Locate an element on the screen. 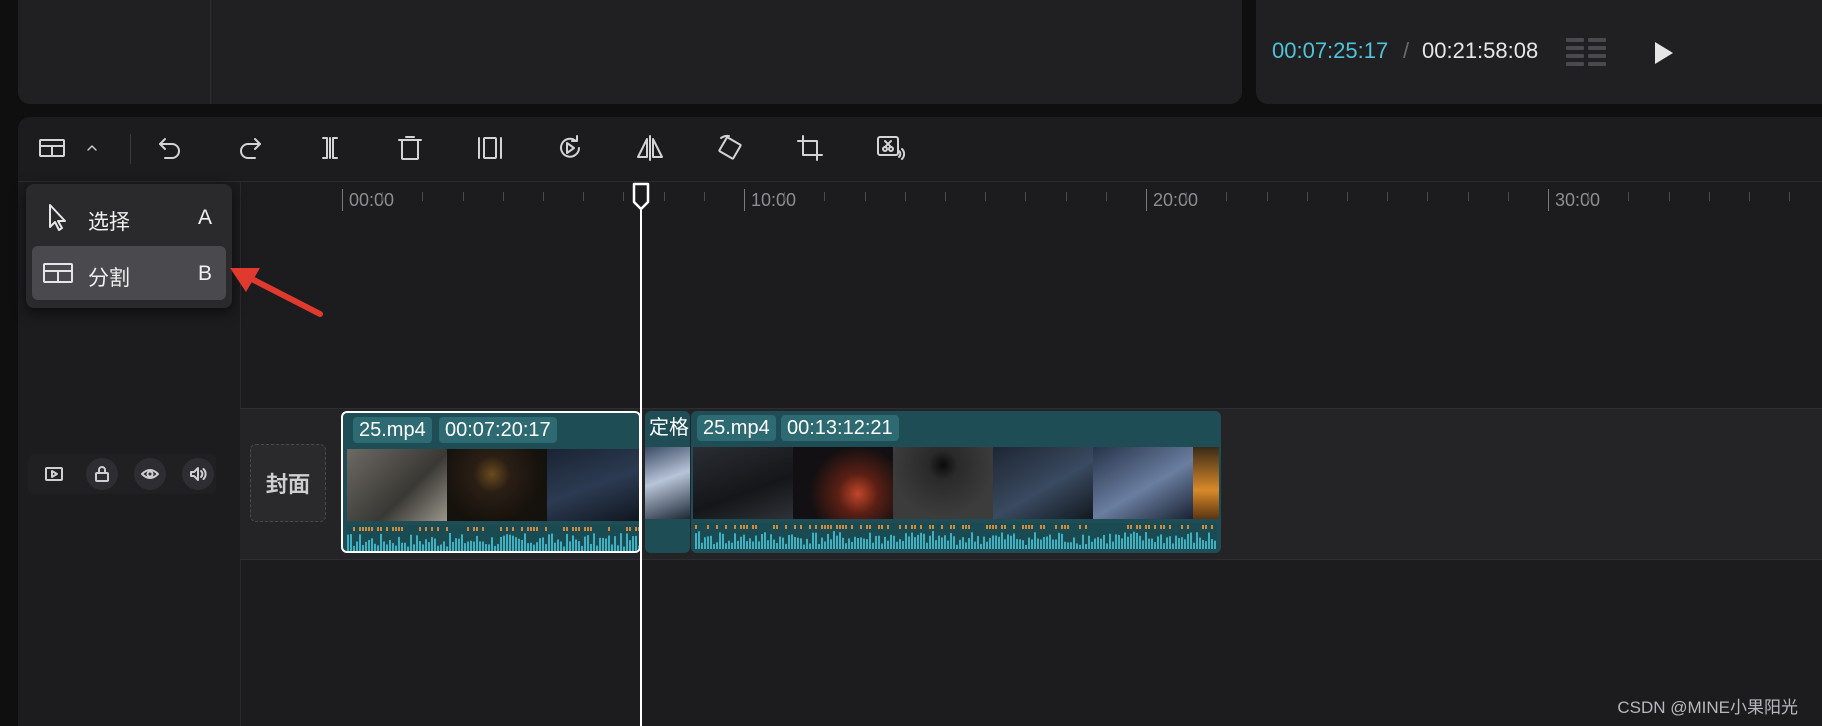 This screenshot has width=1822, height=726. rotate-icon is located at coordinates (730, 148).